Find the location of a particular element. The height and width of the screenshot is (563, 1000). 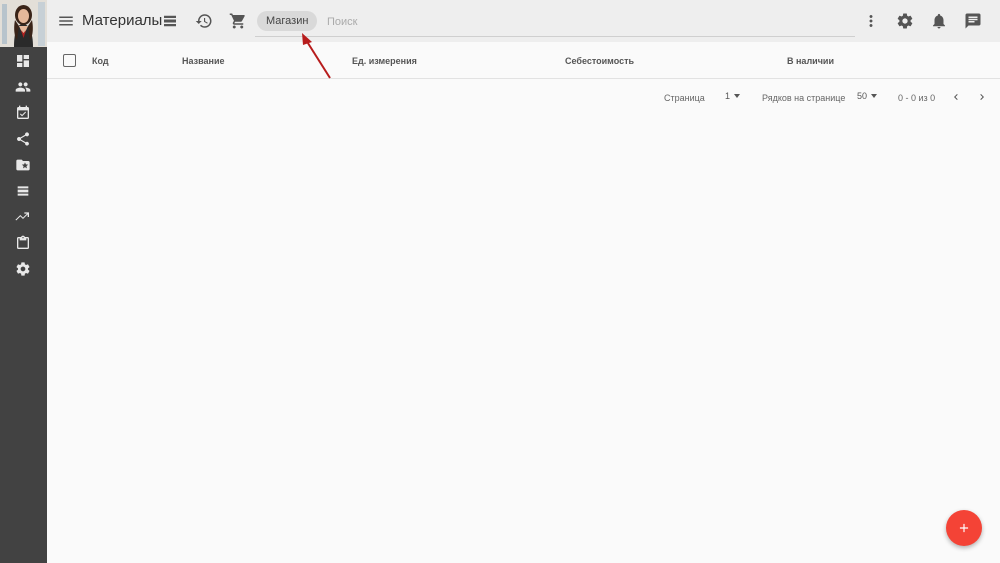

event-available-icon is located at coordinates (23, 113).